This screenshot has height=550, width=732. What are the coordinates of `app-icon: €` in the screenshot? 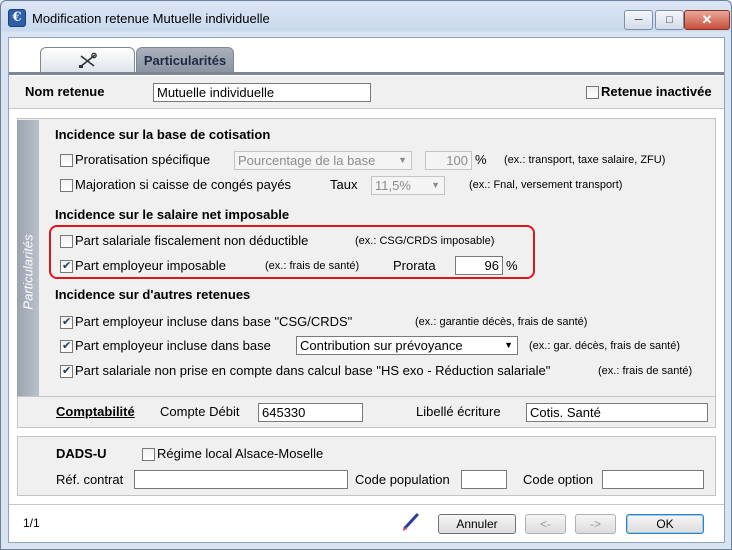 It's located at (17, 18).